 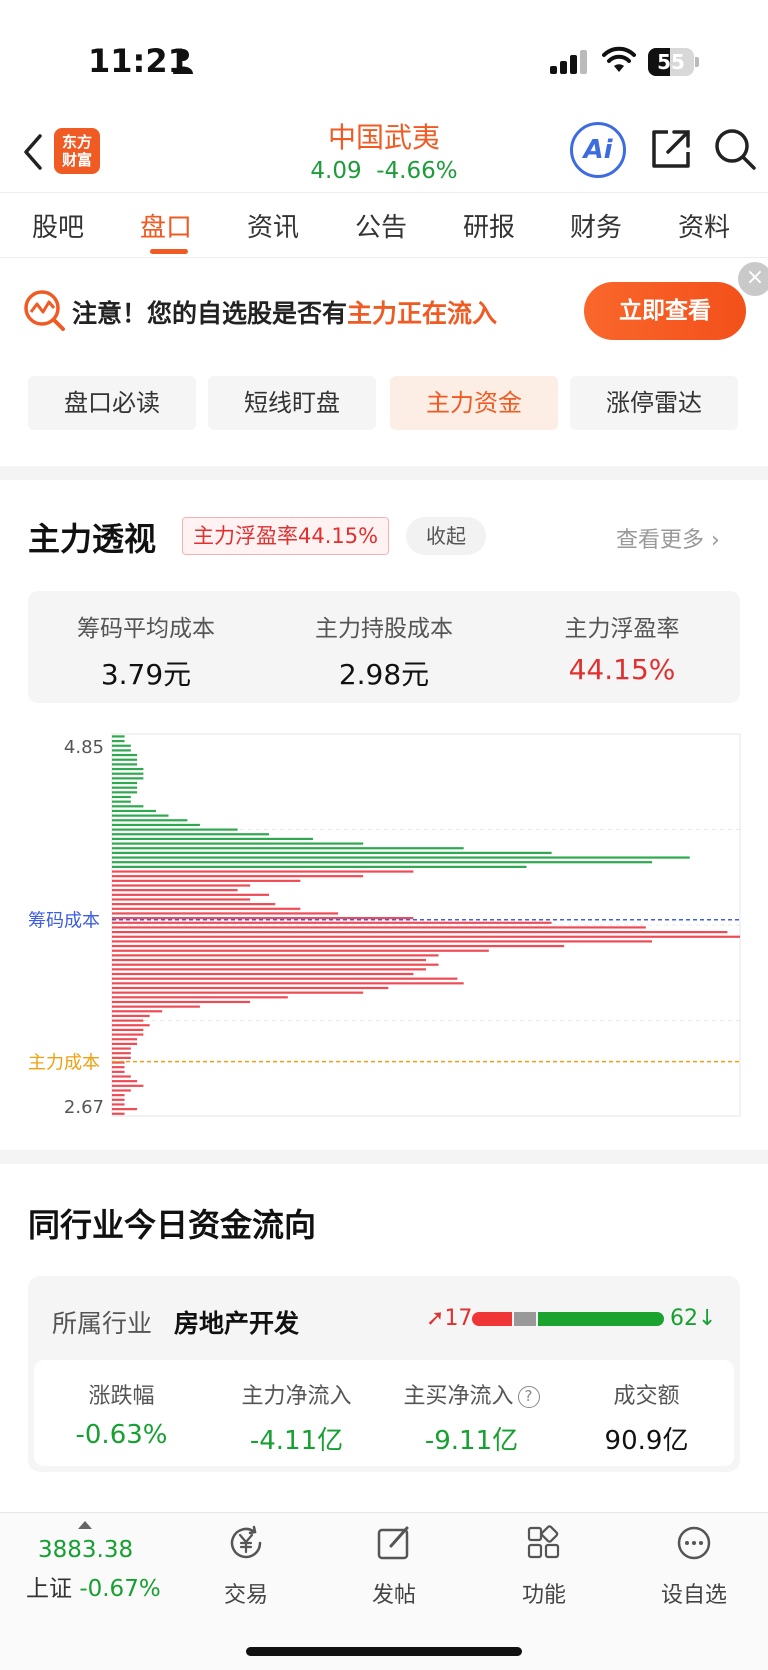 What do you see at coordinates (693, 1318) in the screenshot?
I see `falling-count: 62↓` at bounding box center [693, 1318].